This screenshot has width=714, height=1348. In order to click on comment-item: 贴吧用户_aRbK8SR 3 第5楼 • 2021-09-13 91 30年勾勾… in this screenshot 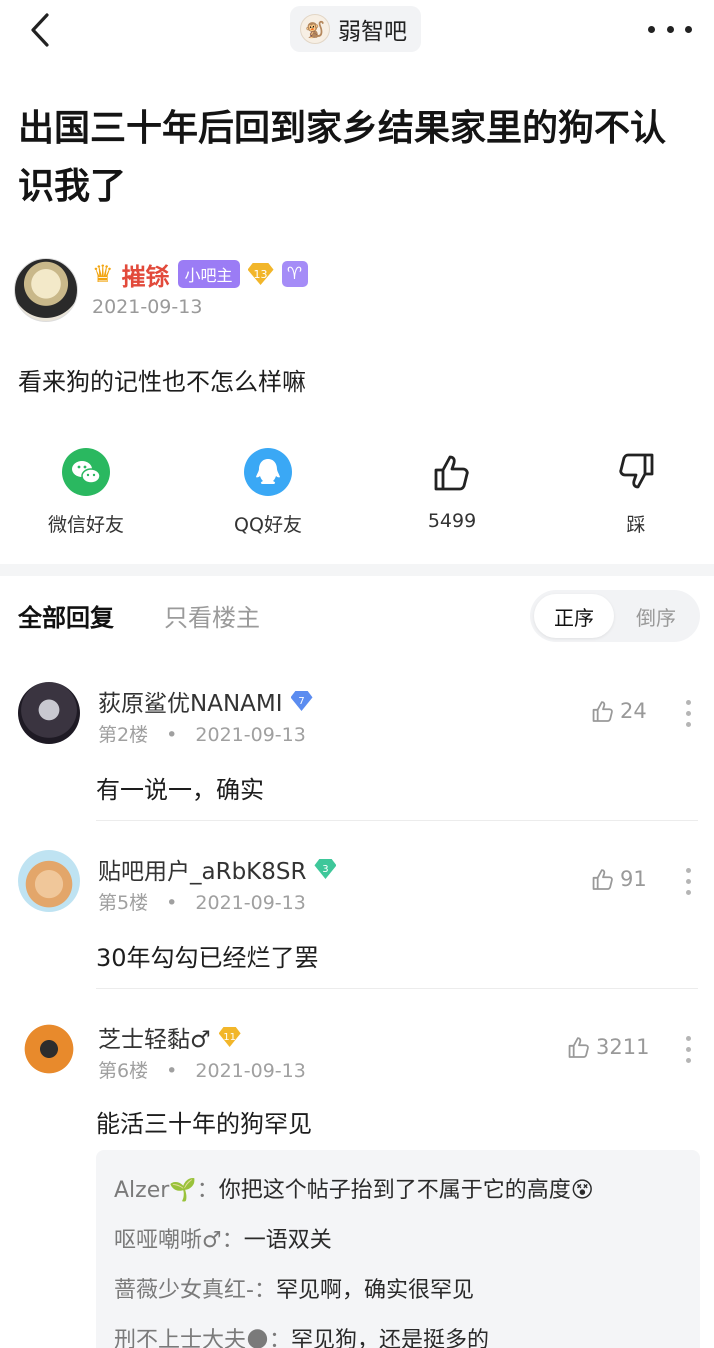, I will do `click(357, 919)`.